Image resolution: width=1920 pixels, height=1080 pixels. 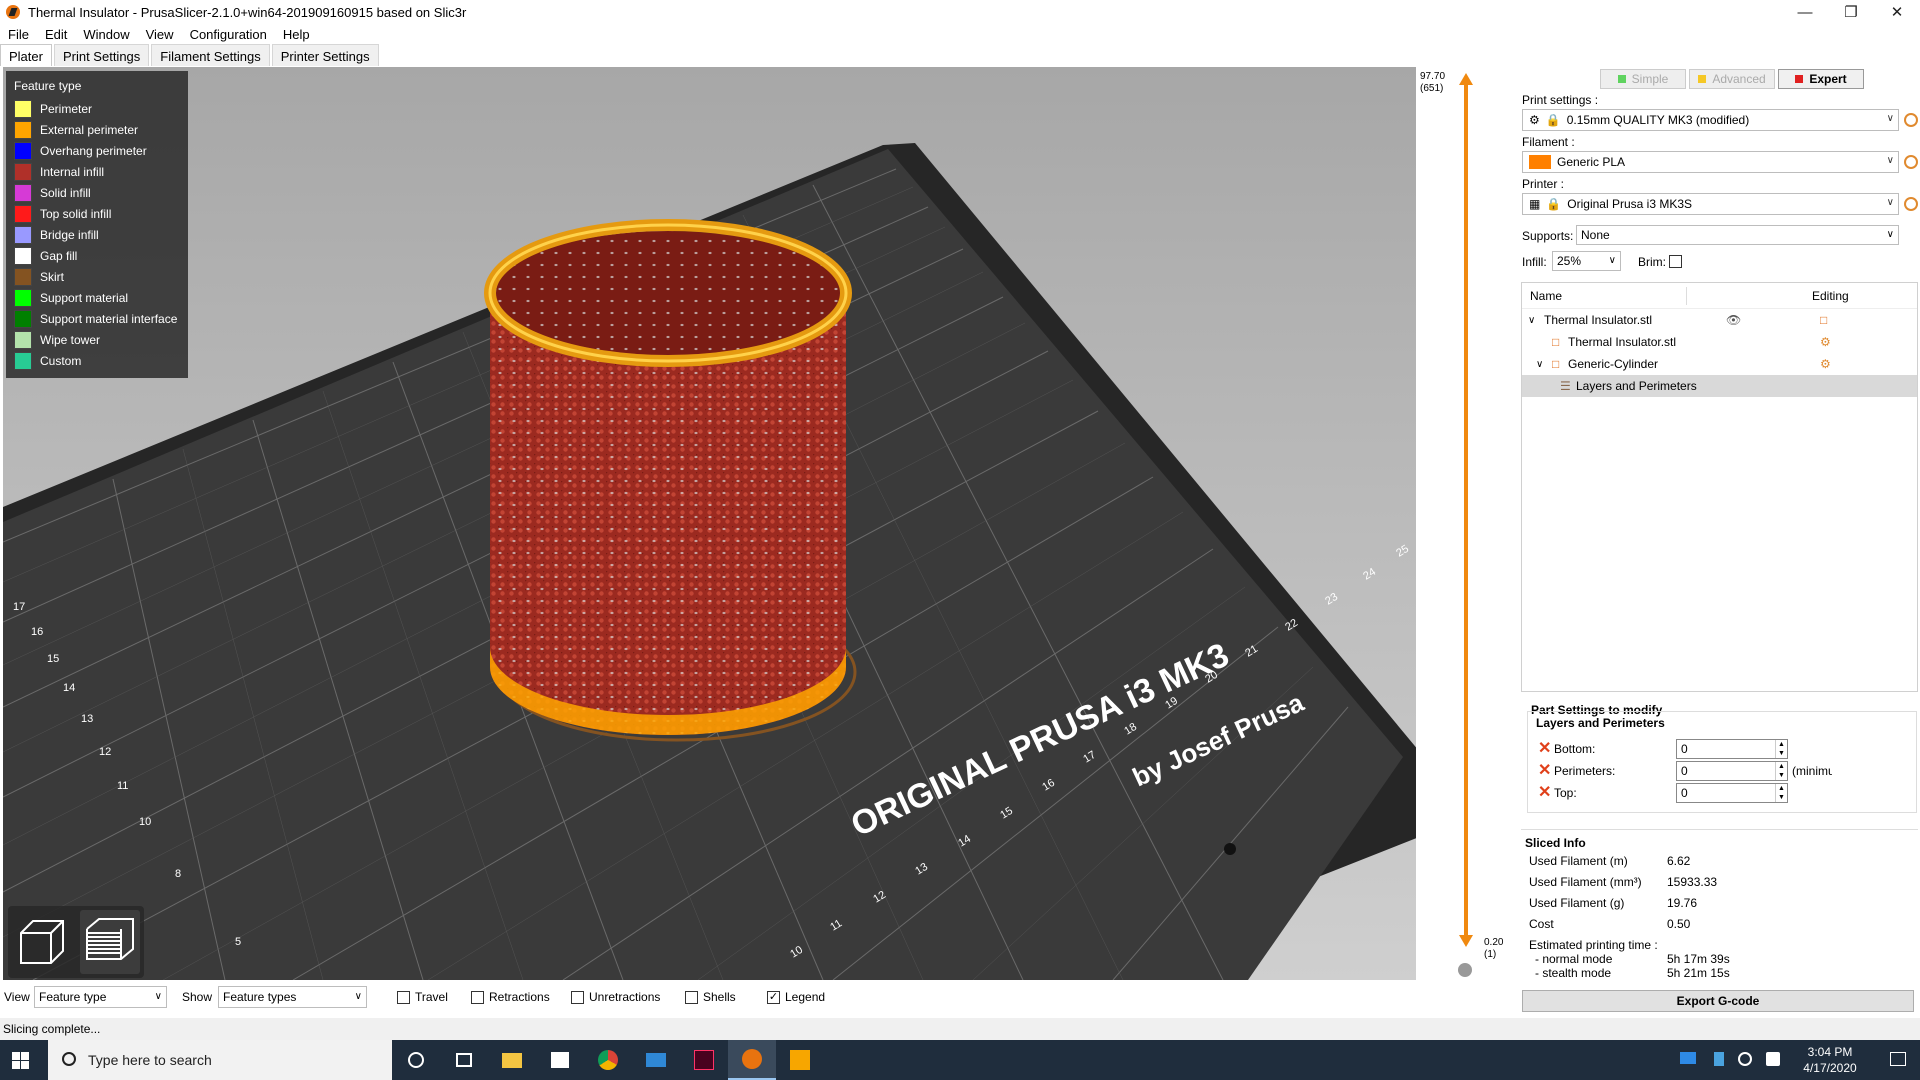 I want to click on remove-bottom-icon: ✕, so click(x=1545, y=749).